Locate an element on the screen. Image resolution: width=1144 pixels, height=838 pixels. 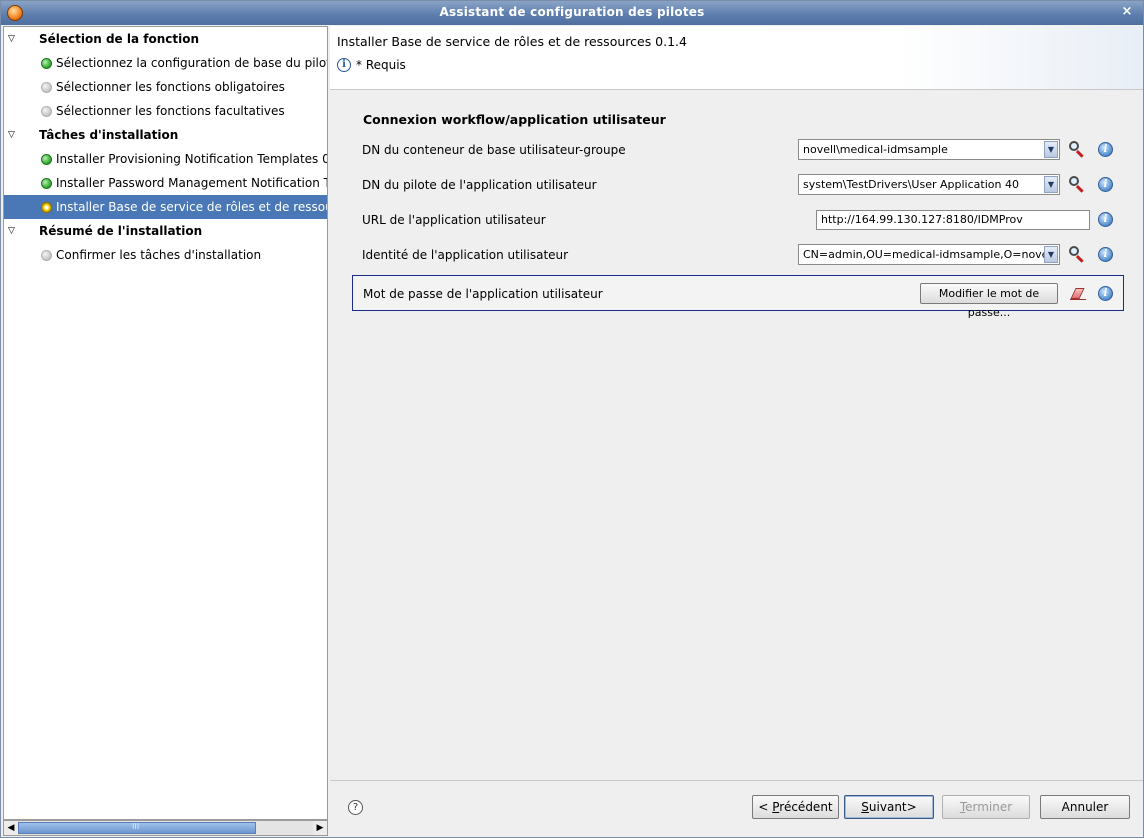
group-label: Résumé de l'installation is located at coordinates (121, 231).